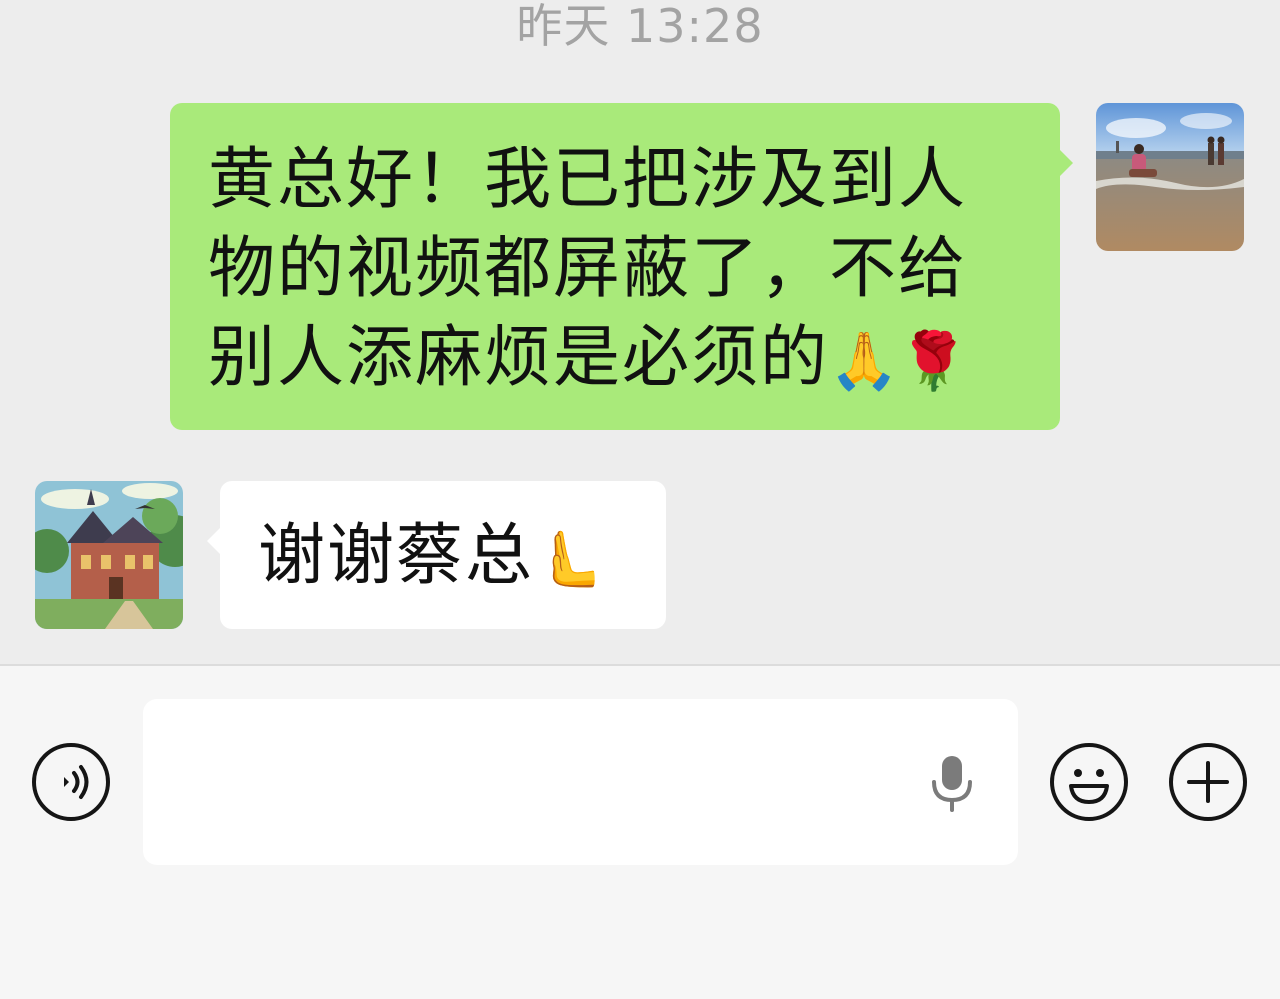 This screenshot has width=1280, height=999. Describe the element at coordinates (71, 782) in the screenshot. I see `voice-icon` at that location.